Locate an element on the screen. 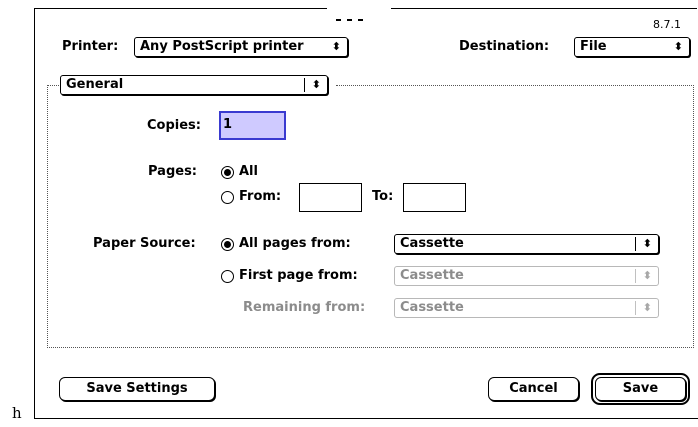 Image resolution: width=698 pixels, height=427 pixels. printer-label: Printer: is located at coordinates (90, 46).